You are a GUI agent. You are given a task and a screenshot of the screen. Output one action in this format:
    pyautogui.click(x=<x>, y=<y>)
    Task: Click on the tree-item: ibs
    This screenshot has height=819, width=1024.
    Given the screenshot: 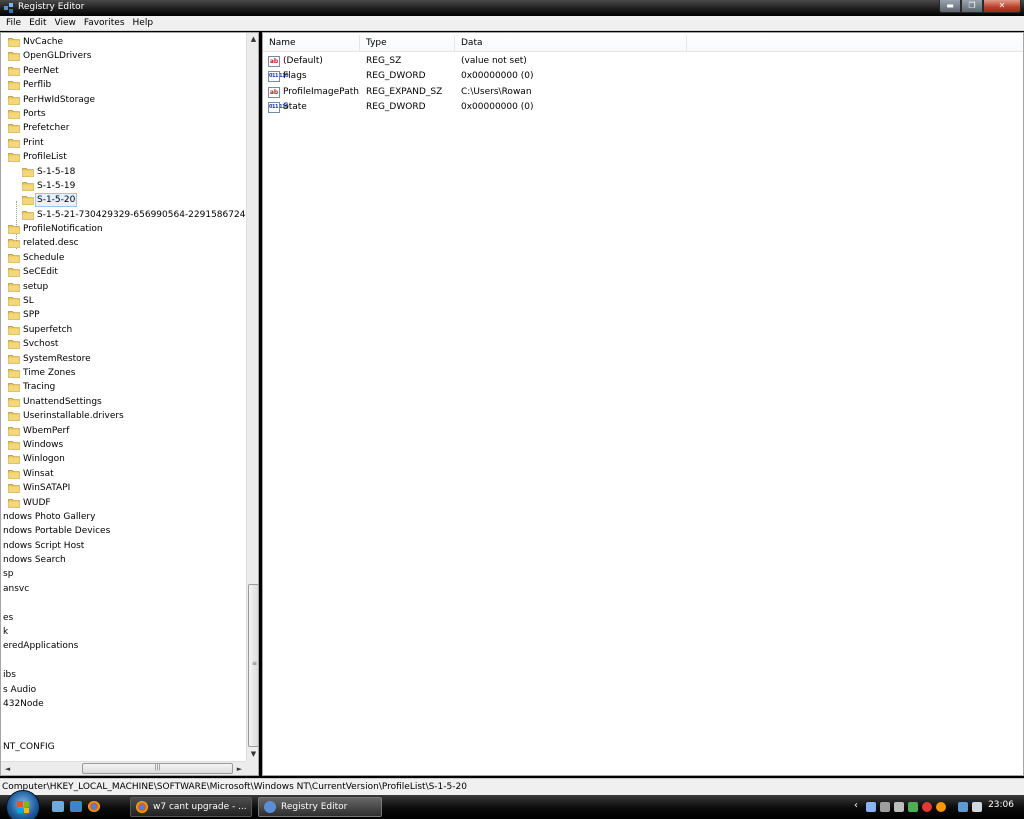 What is the action you would take?
    pyautogui.click(x=123, y=675)
    